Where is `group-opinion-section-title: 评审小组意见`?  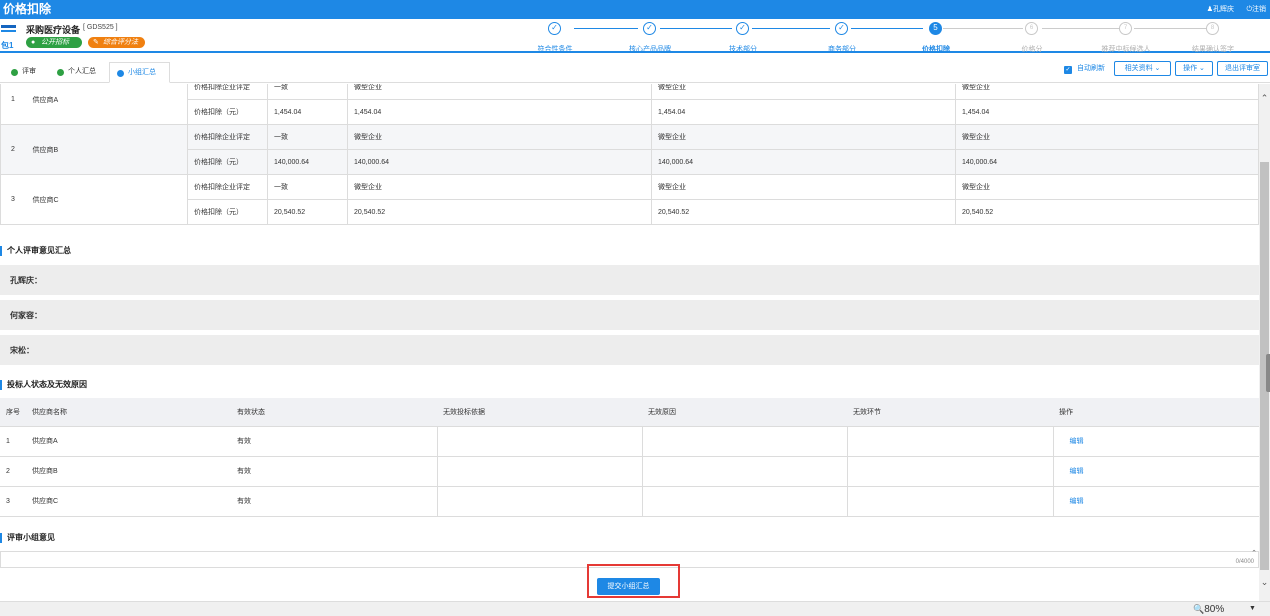 group-opinion-section-title: 评审小组意见 is located at coordinates (27, 538).